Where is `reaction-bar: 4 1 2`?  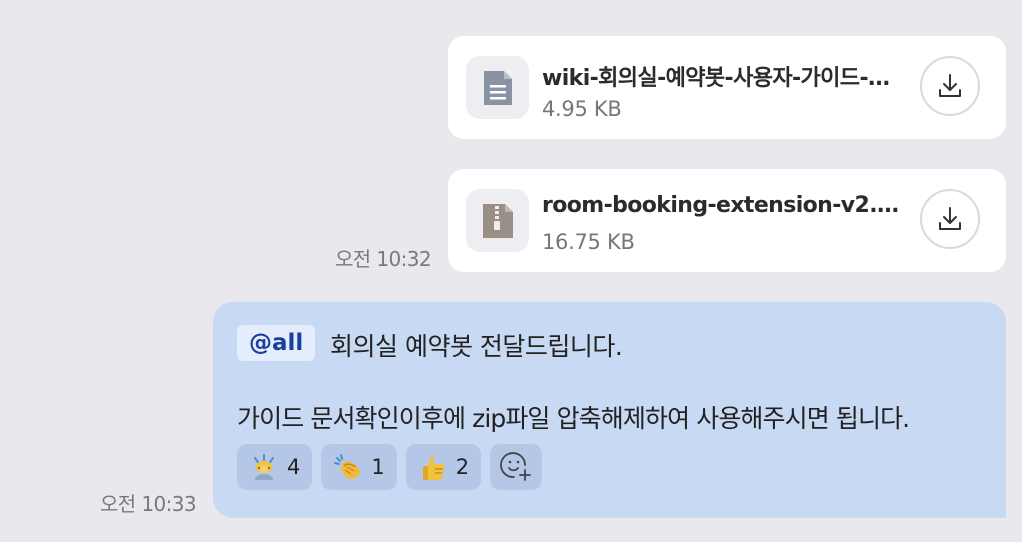 reaction-bar: 4 1 2 is located at coordinates (390, 467).